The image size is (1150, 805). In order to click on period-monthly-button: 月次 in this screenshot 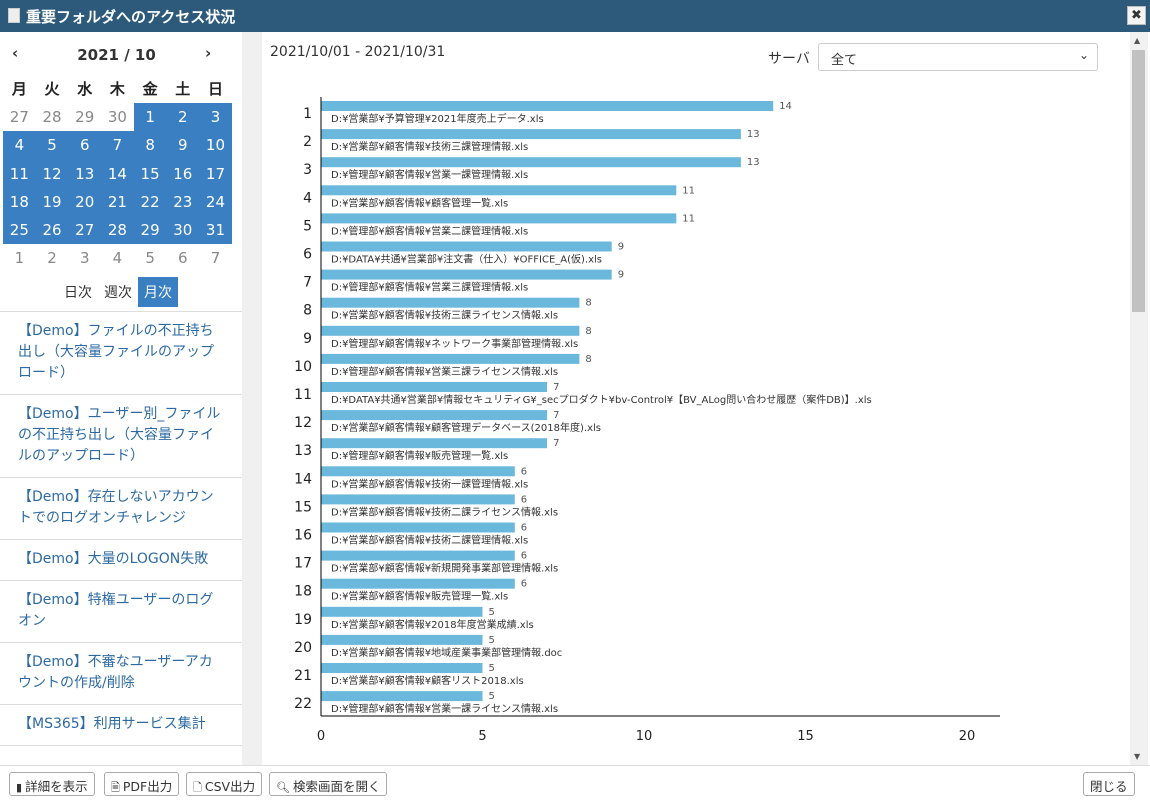, I will do `click(158, 292)`.